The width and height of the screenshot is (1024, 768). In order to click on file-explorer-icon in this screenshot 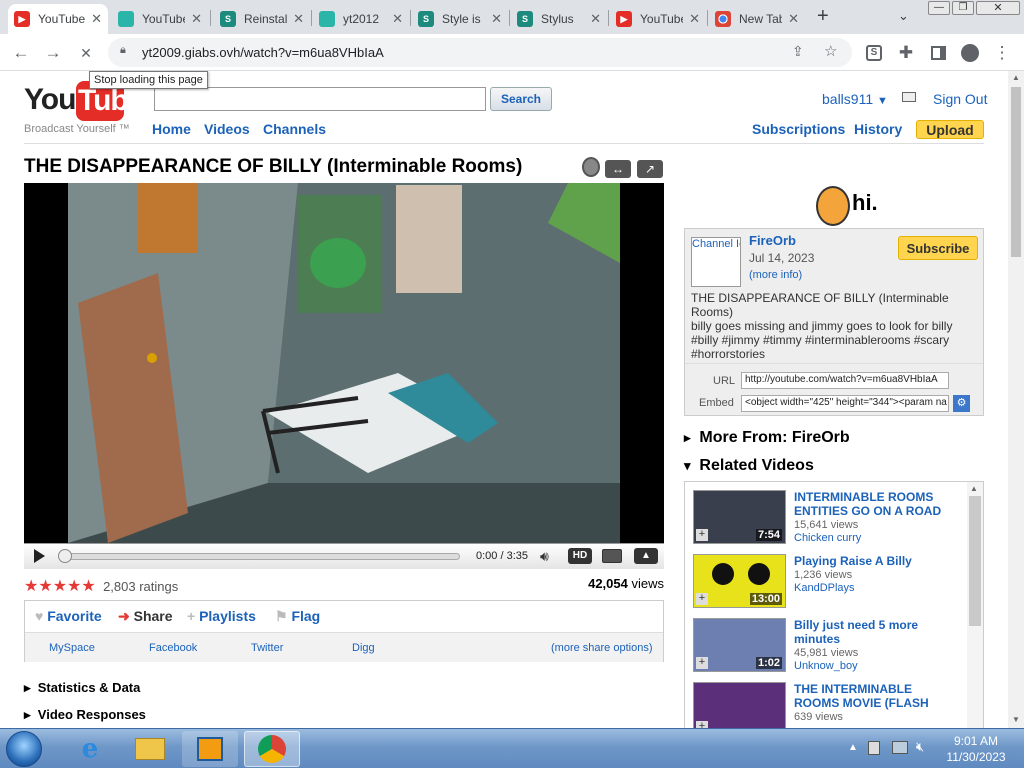, I will do `click(150, 749)`.